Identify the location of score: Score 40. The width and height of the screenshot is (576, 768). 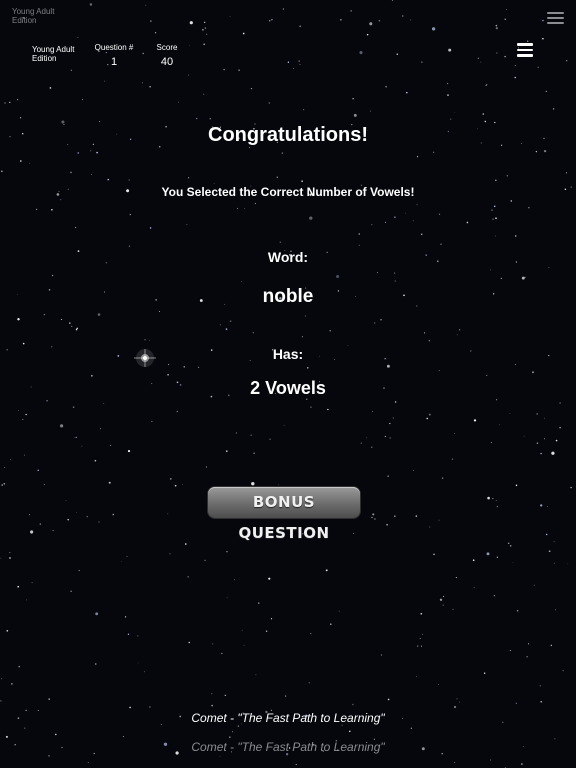
(167, 55).